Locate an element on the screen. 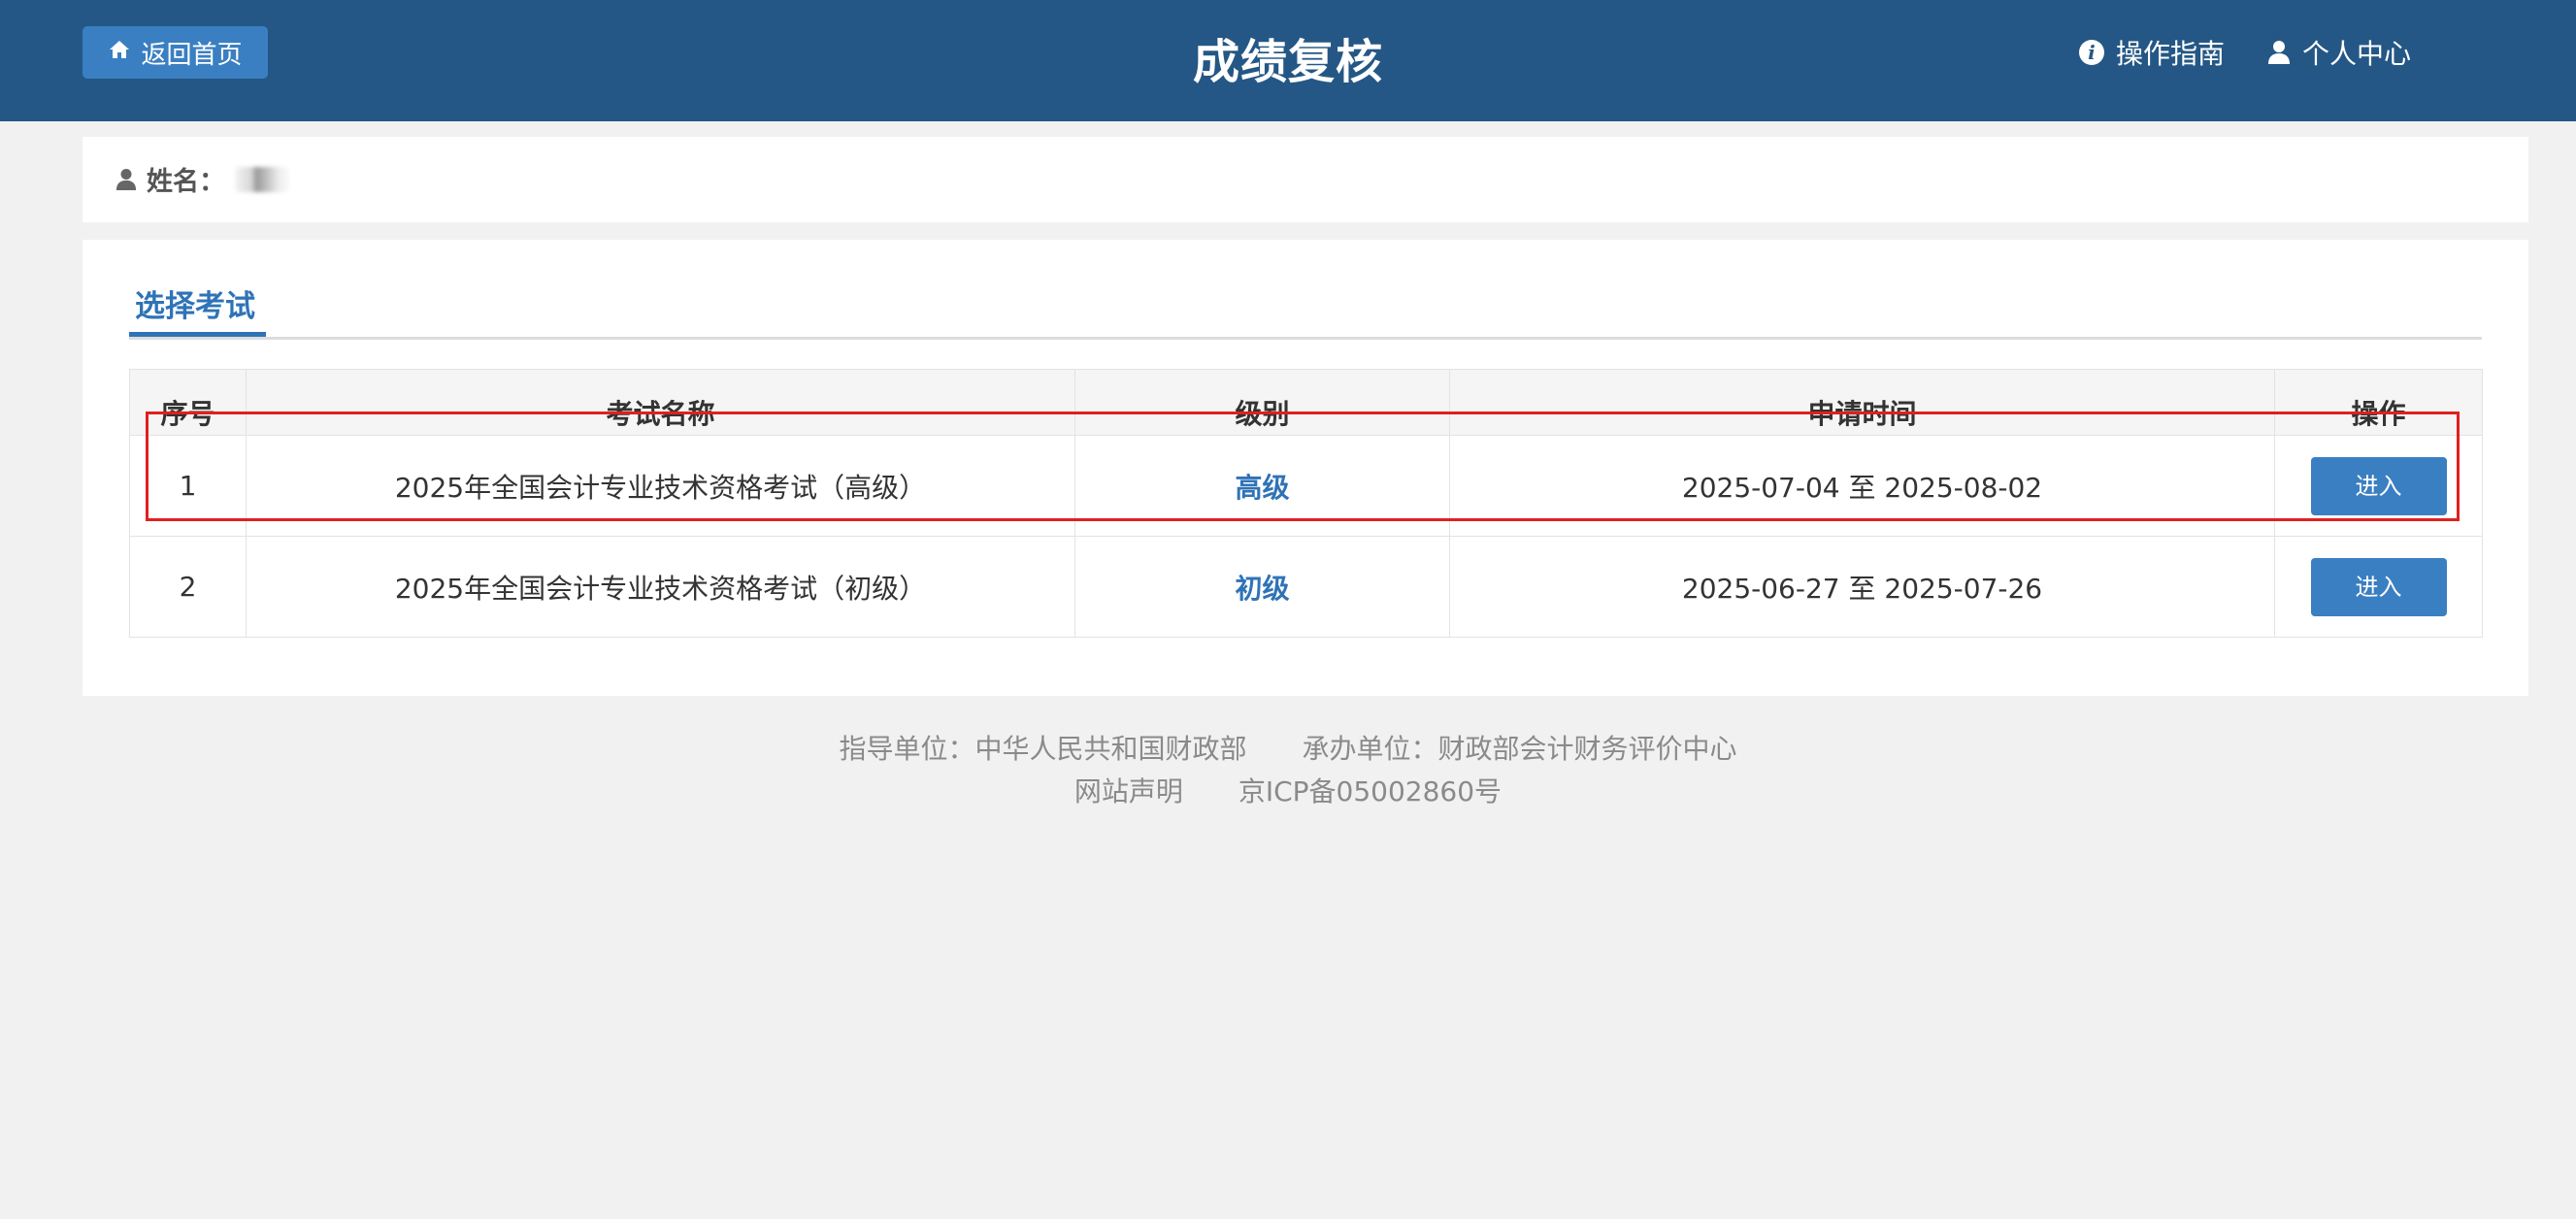 Image resolution: width=2576 pixels, height=1219 pixels. level-text: 高级 is located at coordinates (1262, 487).